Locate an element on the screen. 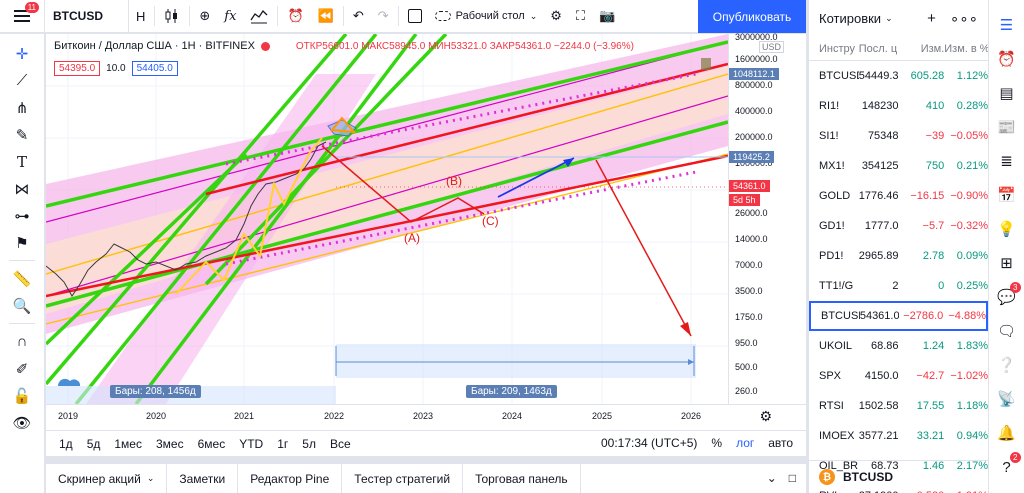  watchlist-row: GOLD 1776.46 −16.15 −0.90% is located at coordinates (898, 196).